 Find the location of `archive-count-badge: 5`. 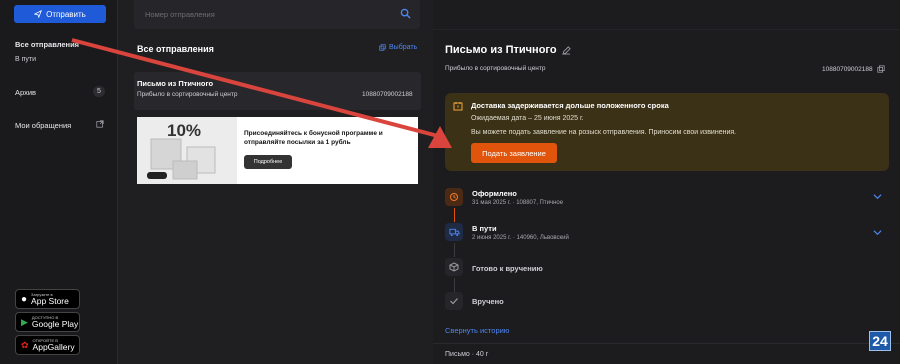

archive-count-badge: 5 is located at coordinates (99, 91).